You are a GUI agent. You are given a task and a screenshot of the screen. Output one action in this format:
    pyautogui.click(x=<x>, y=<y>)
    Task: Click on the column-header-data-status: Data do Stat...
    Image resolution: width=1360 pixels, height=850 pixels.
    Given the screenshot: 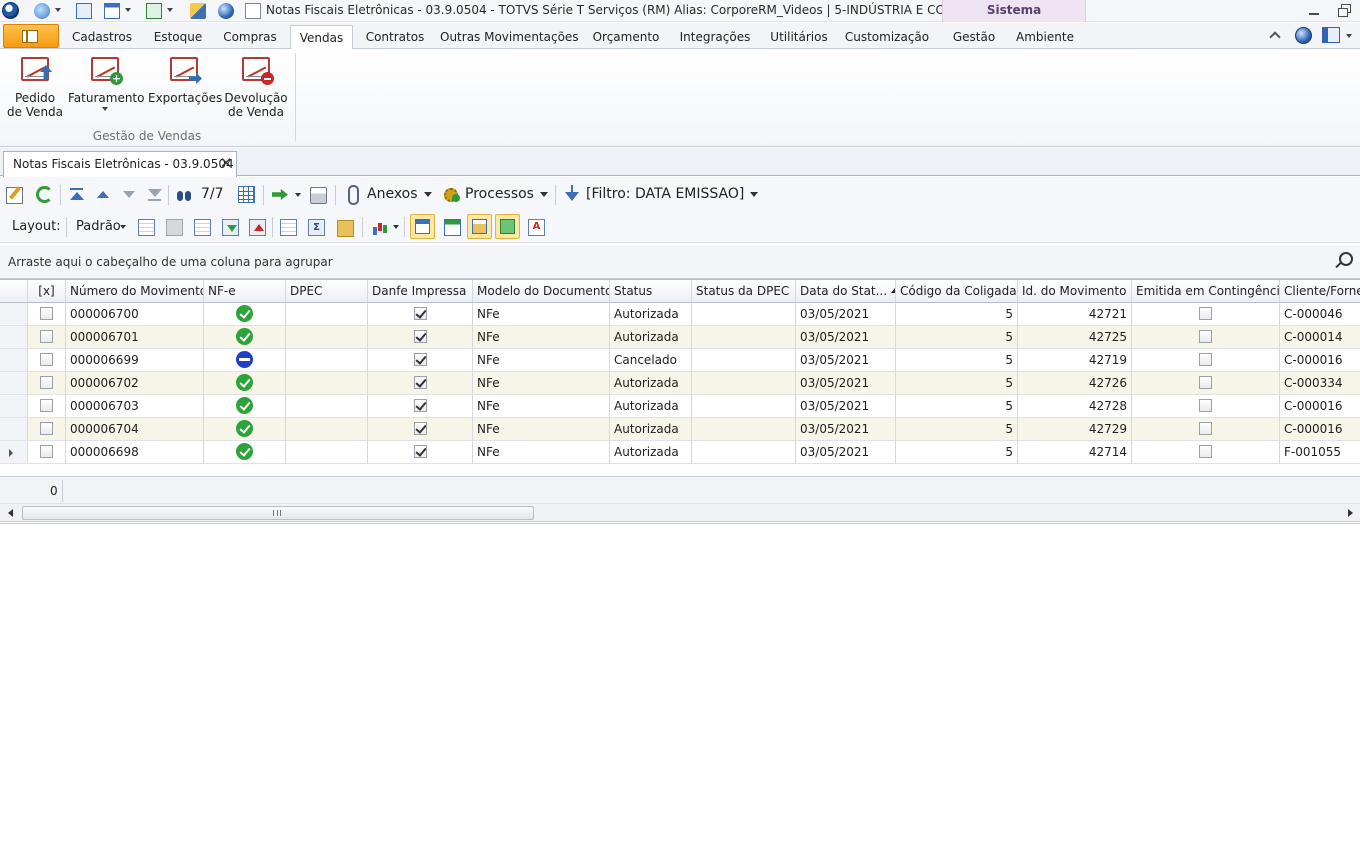 What is the action you would take?
    pyautogui.click(x=846, y=291)
    